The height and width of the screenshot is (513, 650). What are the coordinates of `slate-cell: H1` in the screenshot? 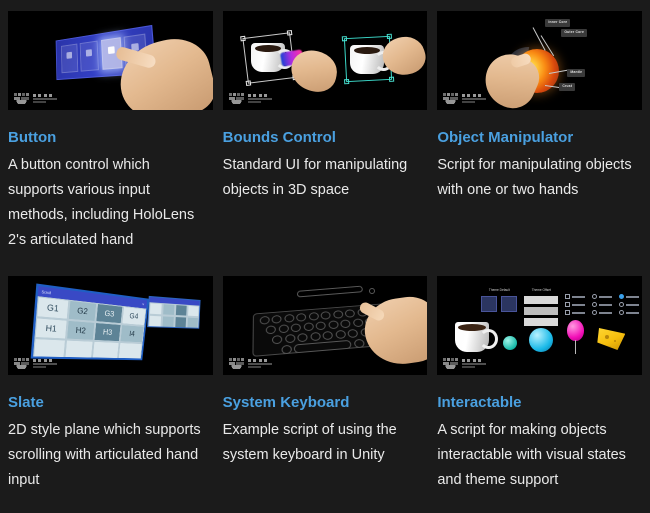 It's located at (51, 328).